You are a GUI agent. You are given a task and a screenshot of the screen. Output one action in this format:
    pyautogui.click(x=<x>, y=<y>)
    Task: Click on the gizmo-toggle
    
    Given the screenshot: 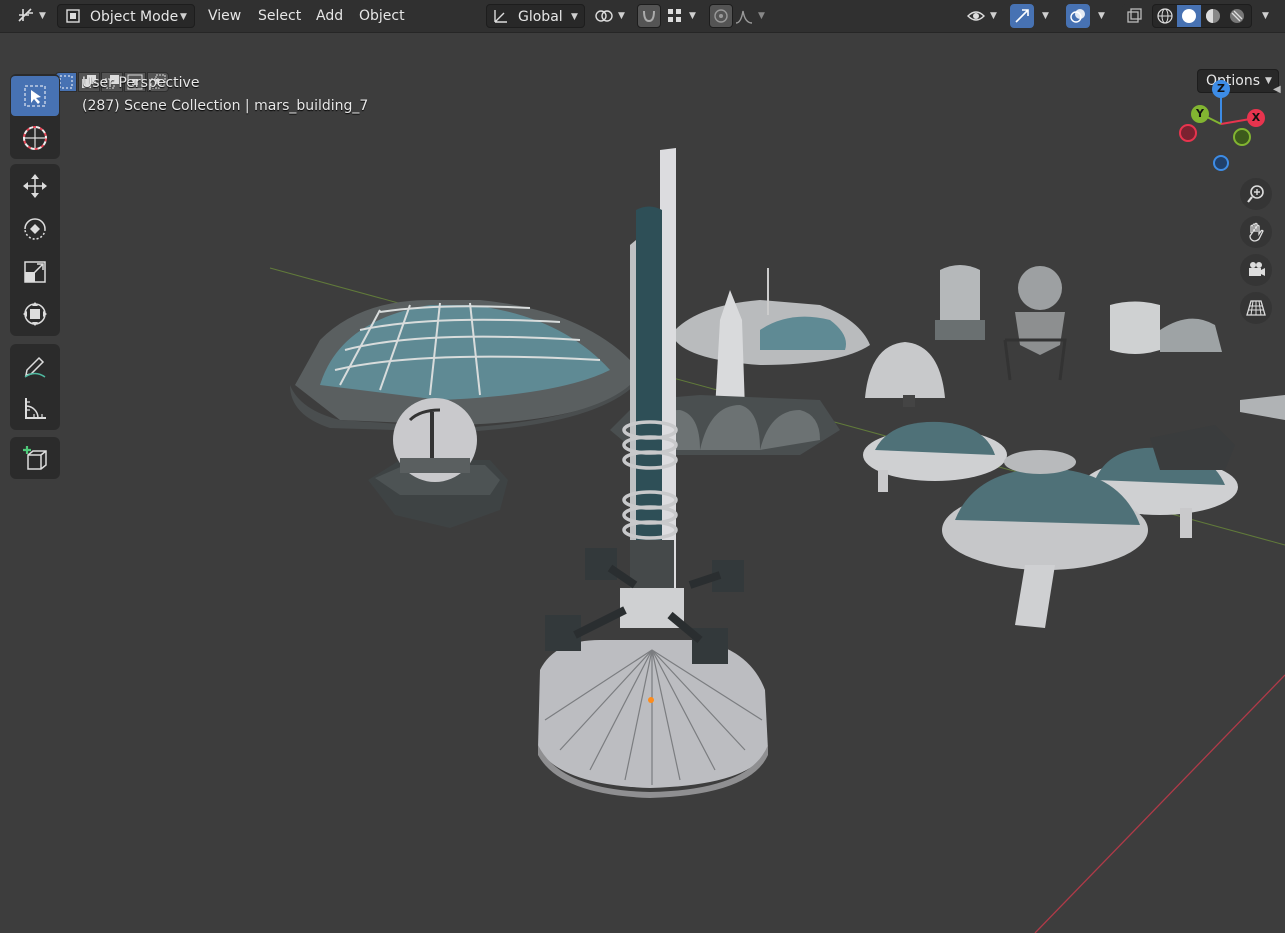 What is the action you would take?
    pyautogui.click(x=1022, y=16)
    